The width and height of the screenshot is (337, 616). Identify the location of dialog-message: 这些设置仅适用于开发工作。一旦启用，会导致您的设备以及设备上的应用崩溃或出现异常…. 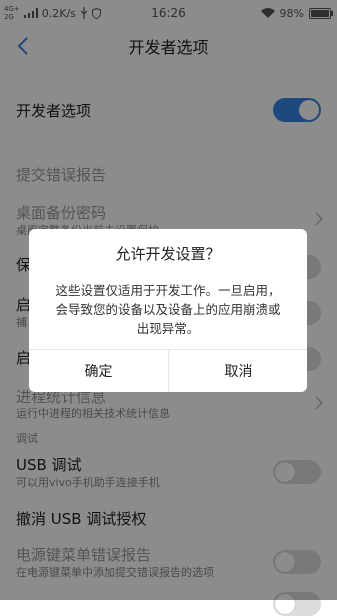
(168, 309).